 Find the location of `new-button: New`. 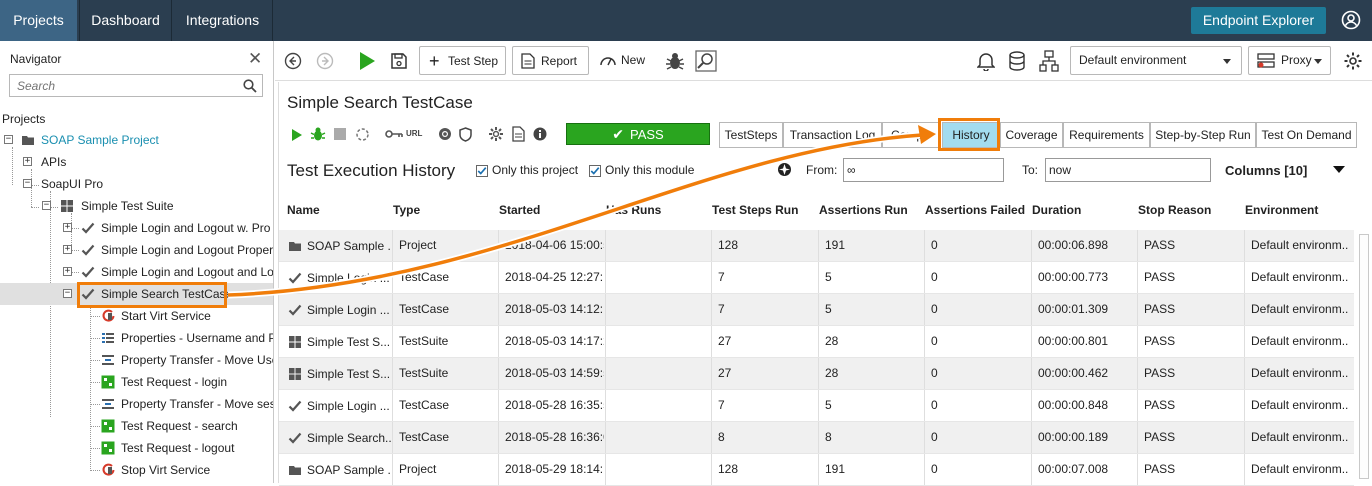

new-button: New is located at coordinates (622, 60).